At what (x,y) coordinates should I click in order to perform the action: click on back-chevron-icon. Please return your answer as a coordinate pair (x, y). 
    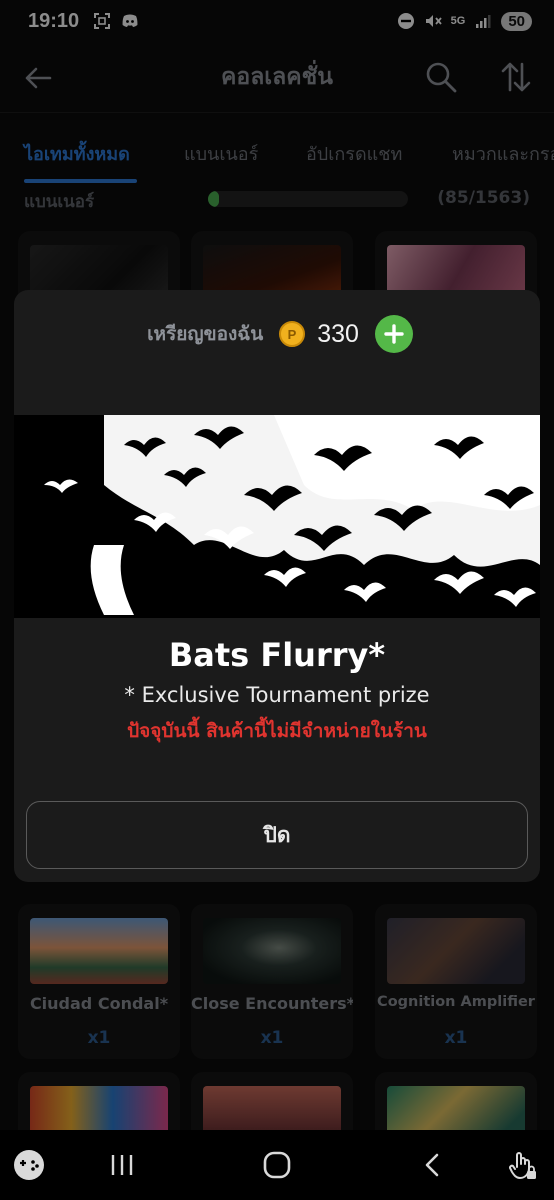
    Looking at the image, I should click on (432, 1165).